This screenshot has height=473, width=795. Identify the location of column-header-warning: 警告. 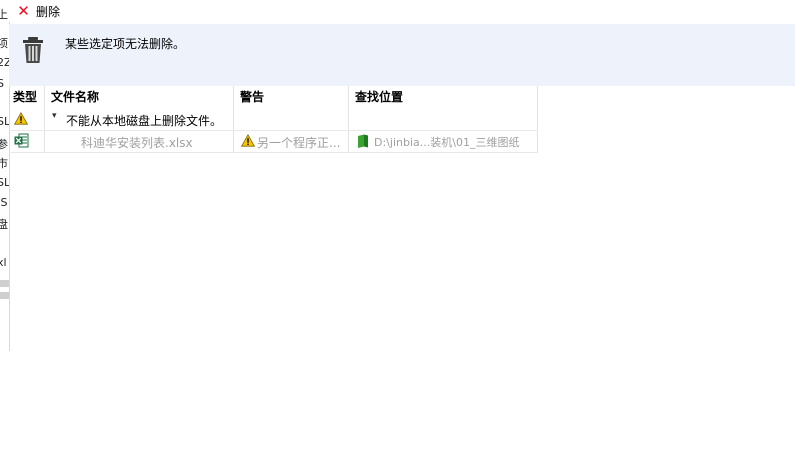
(252, 96).